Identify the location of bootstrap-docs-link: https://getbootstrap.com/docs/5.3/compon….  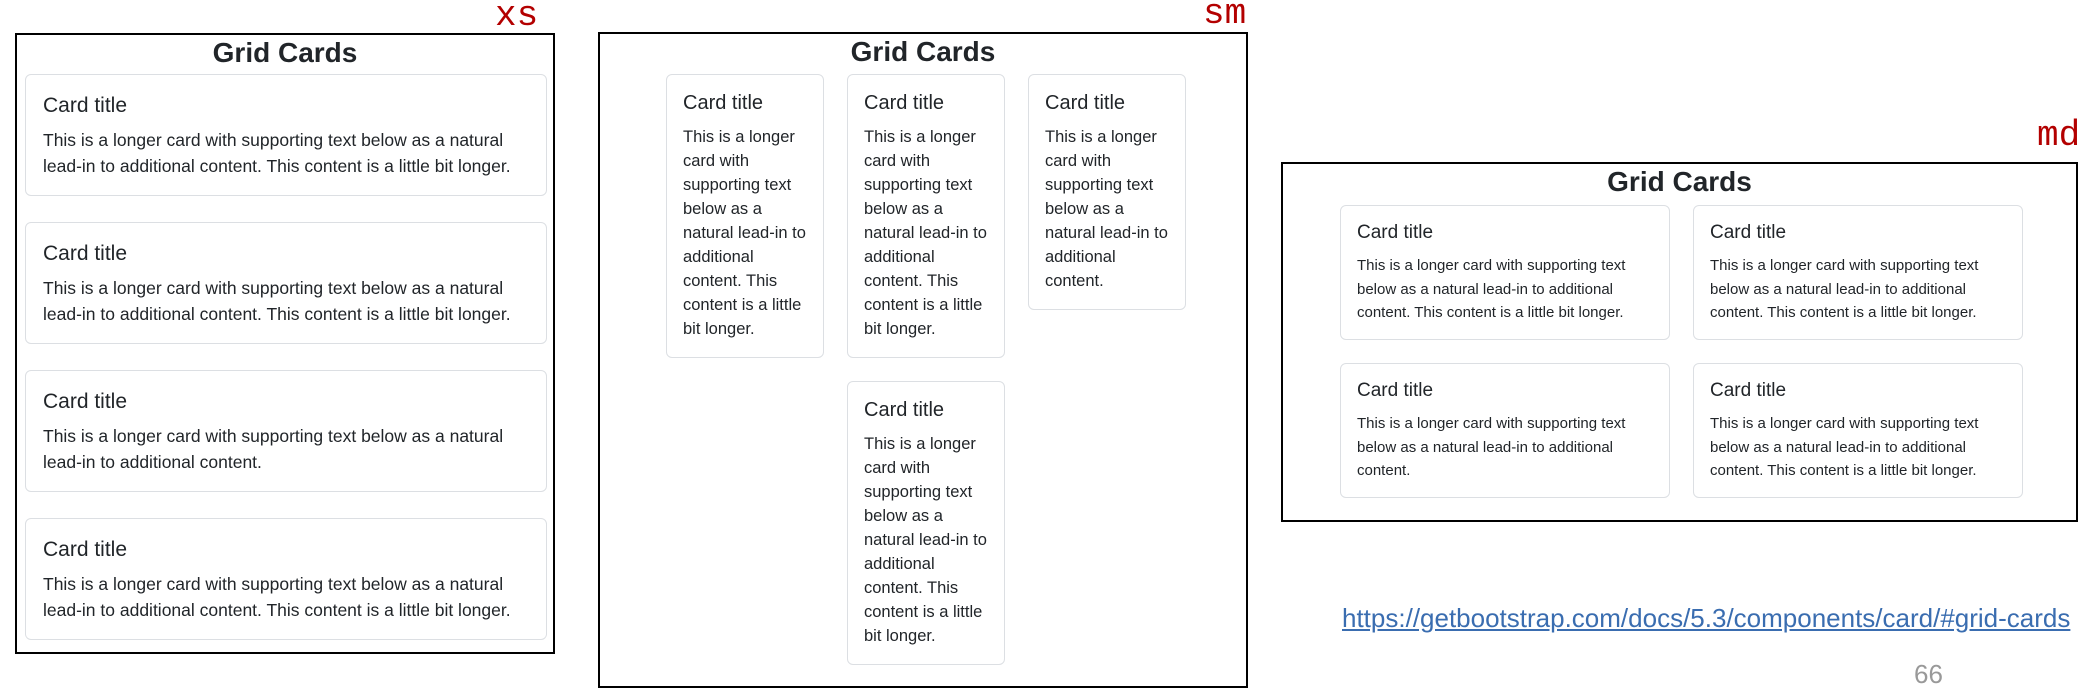
(1706, 618).